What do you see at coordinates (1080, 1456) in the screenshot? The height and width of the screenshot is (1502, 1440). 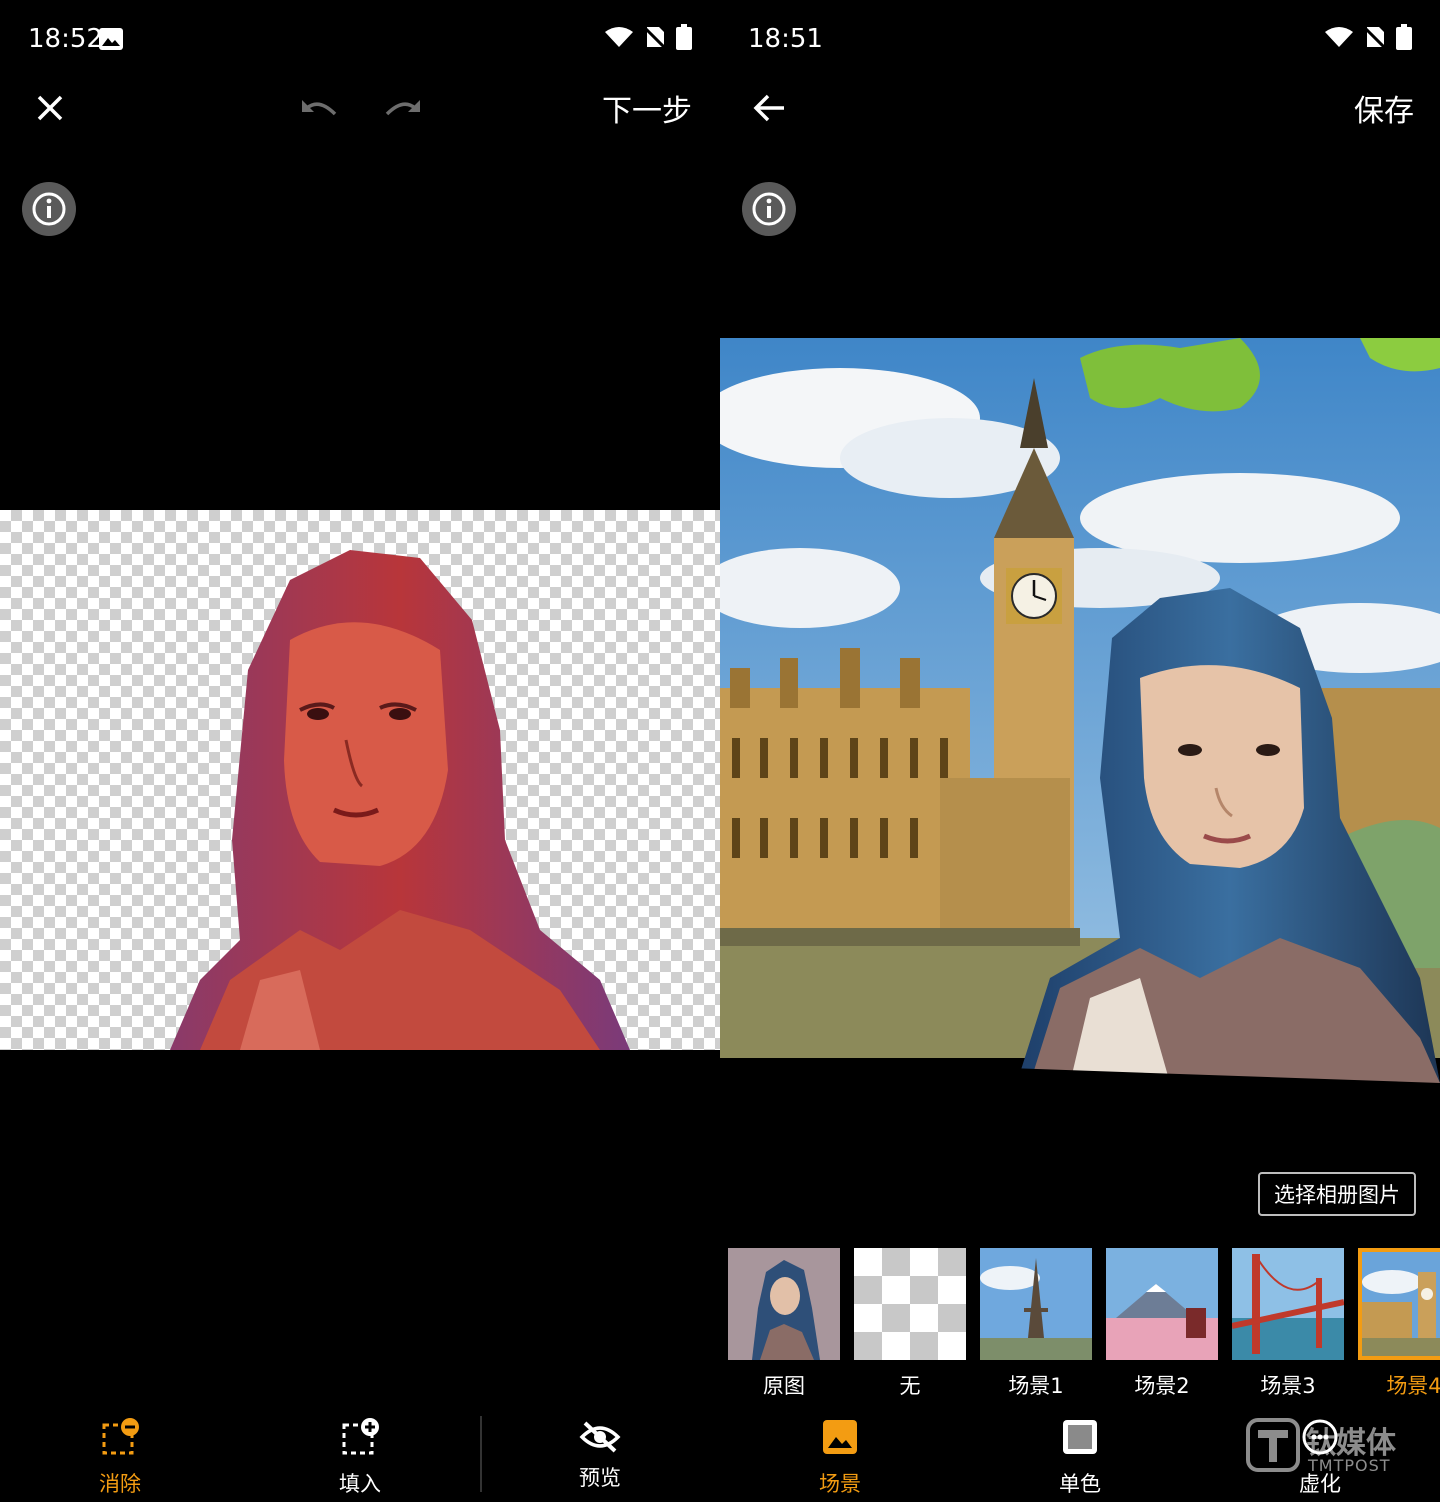 I see `tool-solid-color: 单色` at bounding box center [1080, 1456].